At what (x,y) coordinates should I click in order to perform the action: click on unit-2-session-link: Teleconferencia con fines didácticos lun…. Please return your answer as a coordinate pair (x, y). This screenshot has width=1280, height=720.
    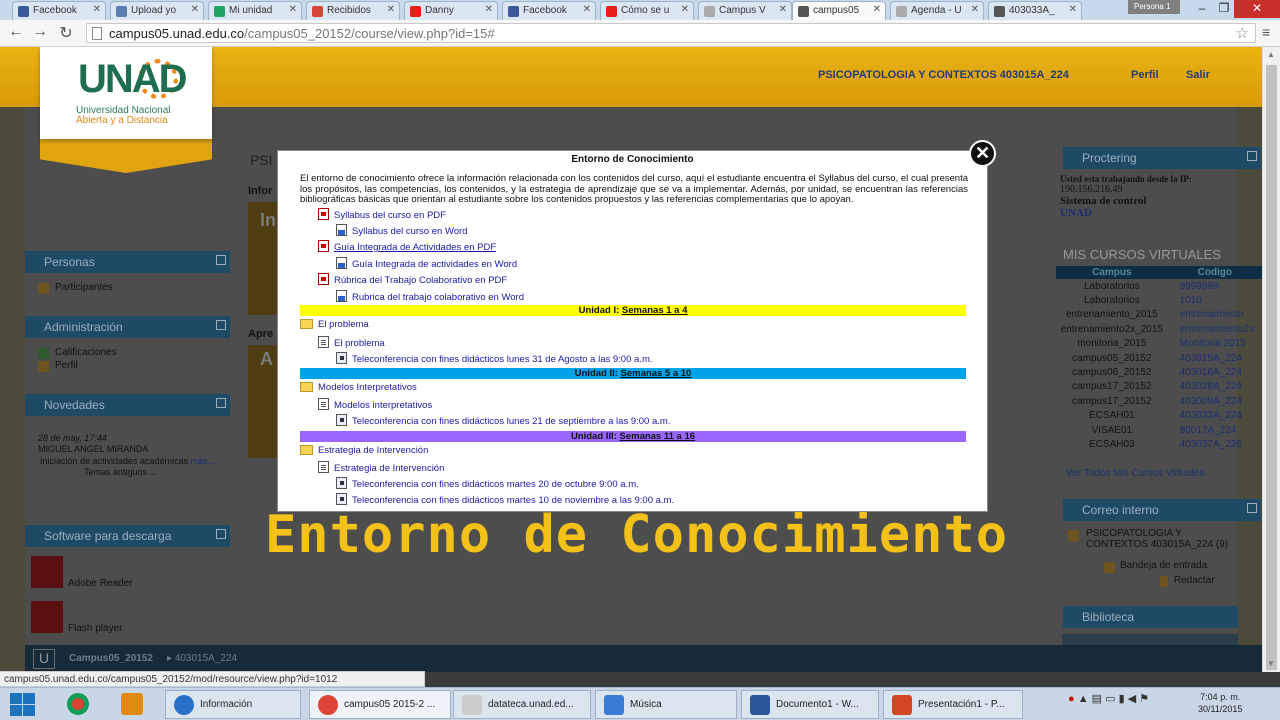
    Looking at the image, I should click on (503, 420).